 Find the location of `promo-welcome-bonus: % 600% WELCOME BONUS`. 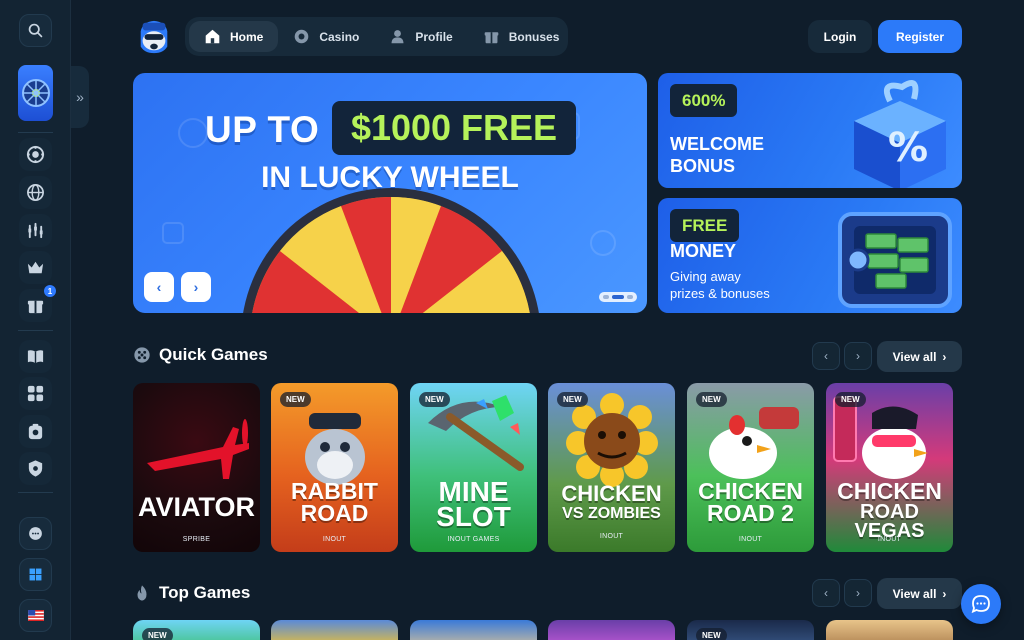

promo-welcome-bonus: % 600% WELCOME BONUS is located at coordinates (810, 130).